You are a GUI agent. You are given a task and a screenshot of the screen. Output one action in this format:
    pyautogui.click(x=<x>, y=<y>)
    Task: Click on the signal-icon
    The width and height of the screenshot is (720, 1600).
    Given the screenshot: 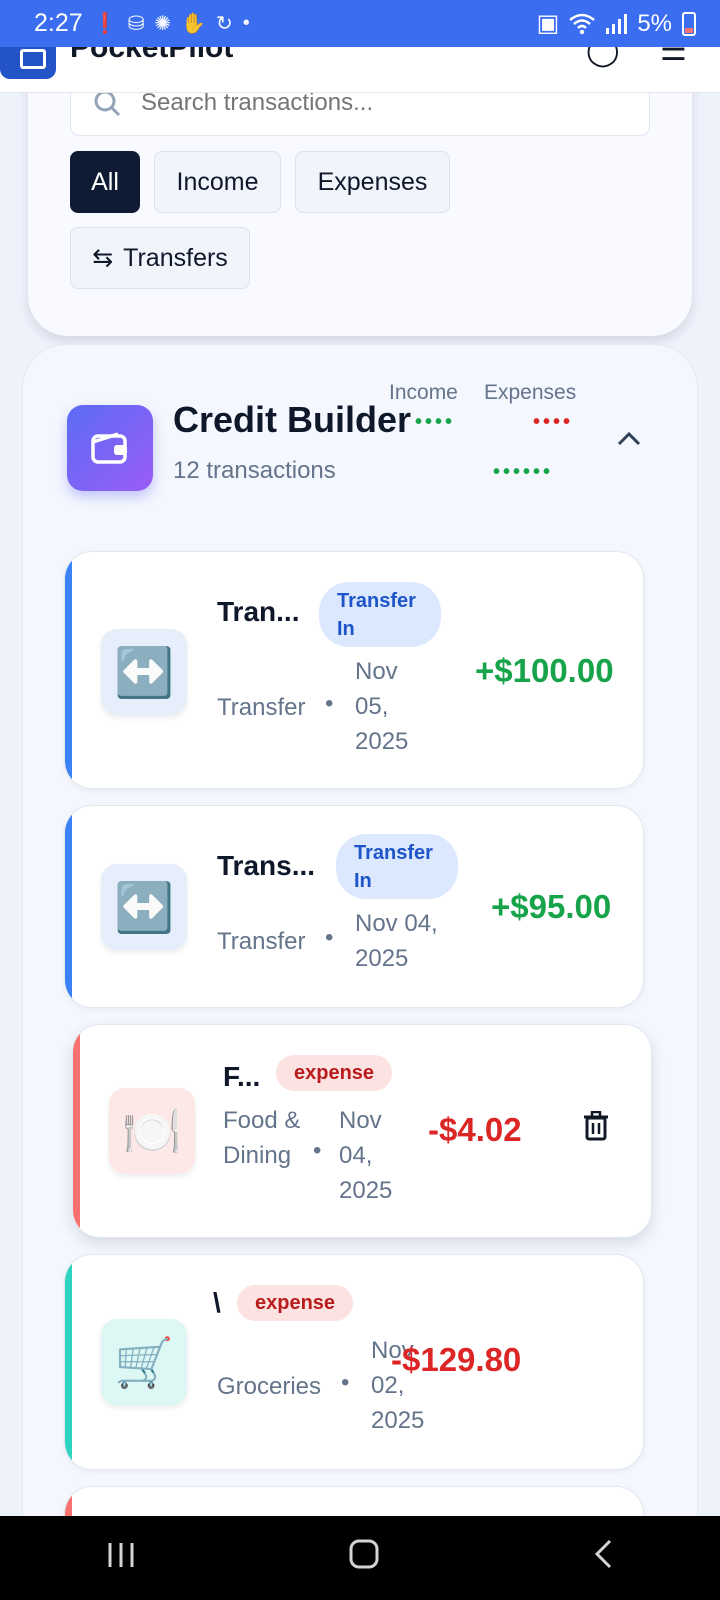 What is the action you would take?
    pyautogui.click(x=617, y=23)
    